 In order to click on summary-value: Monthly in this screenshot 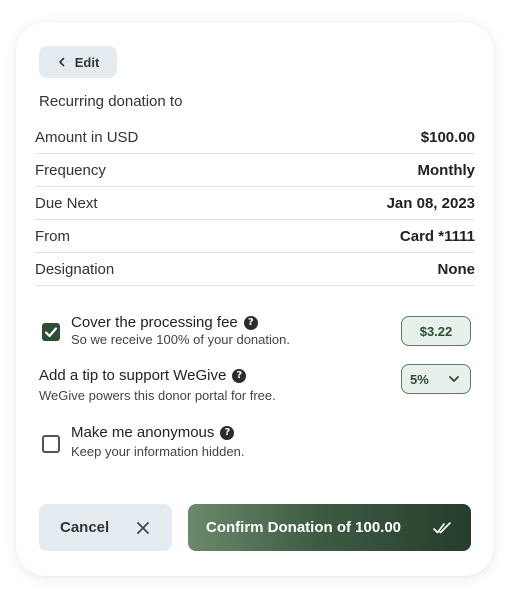, I will do `click(446, 170)`.